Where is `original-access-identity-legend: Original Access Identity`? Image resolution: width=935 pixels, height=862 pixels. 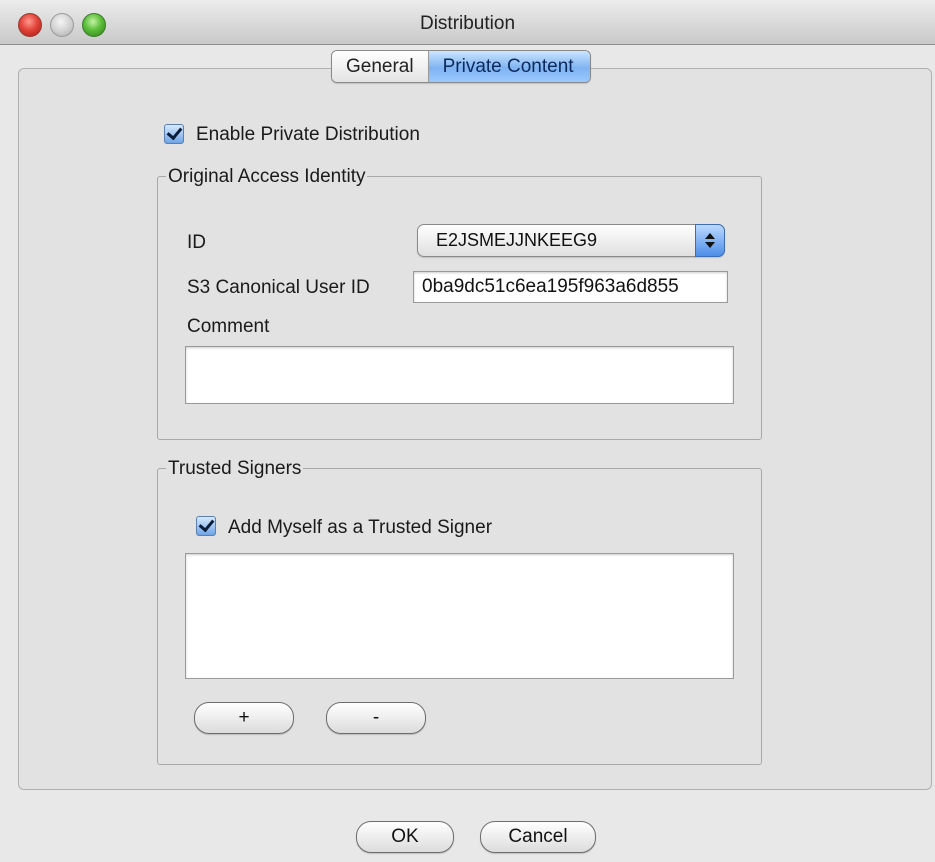
original-access-identity-legend: Original Access Identity is located at coordinates (267, 177).